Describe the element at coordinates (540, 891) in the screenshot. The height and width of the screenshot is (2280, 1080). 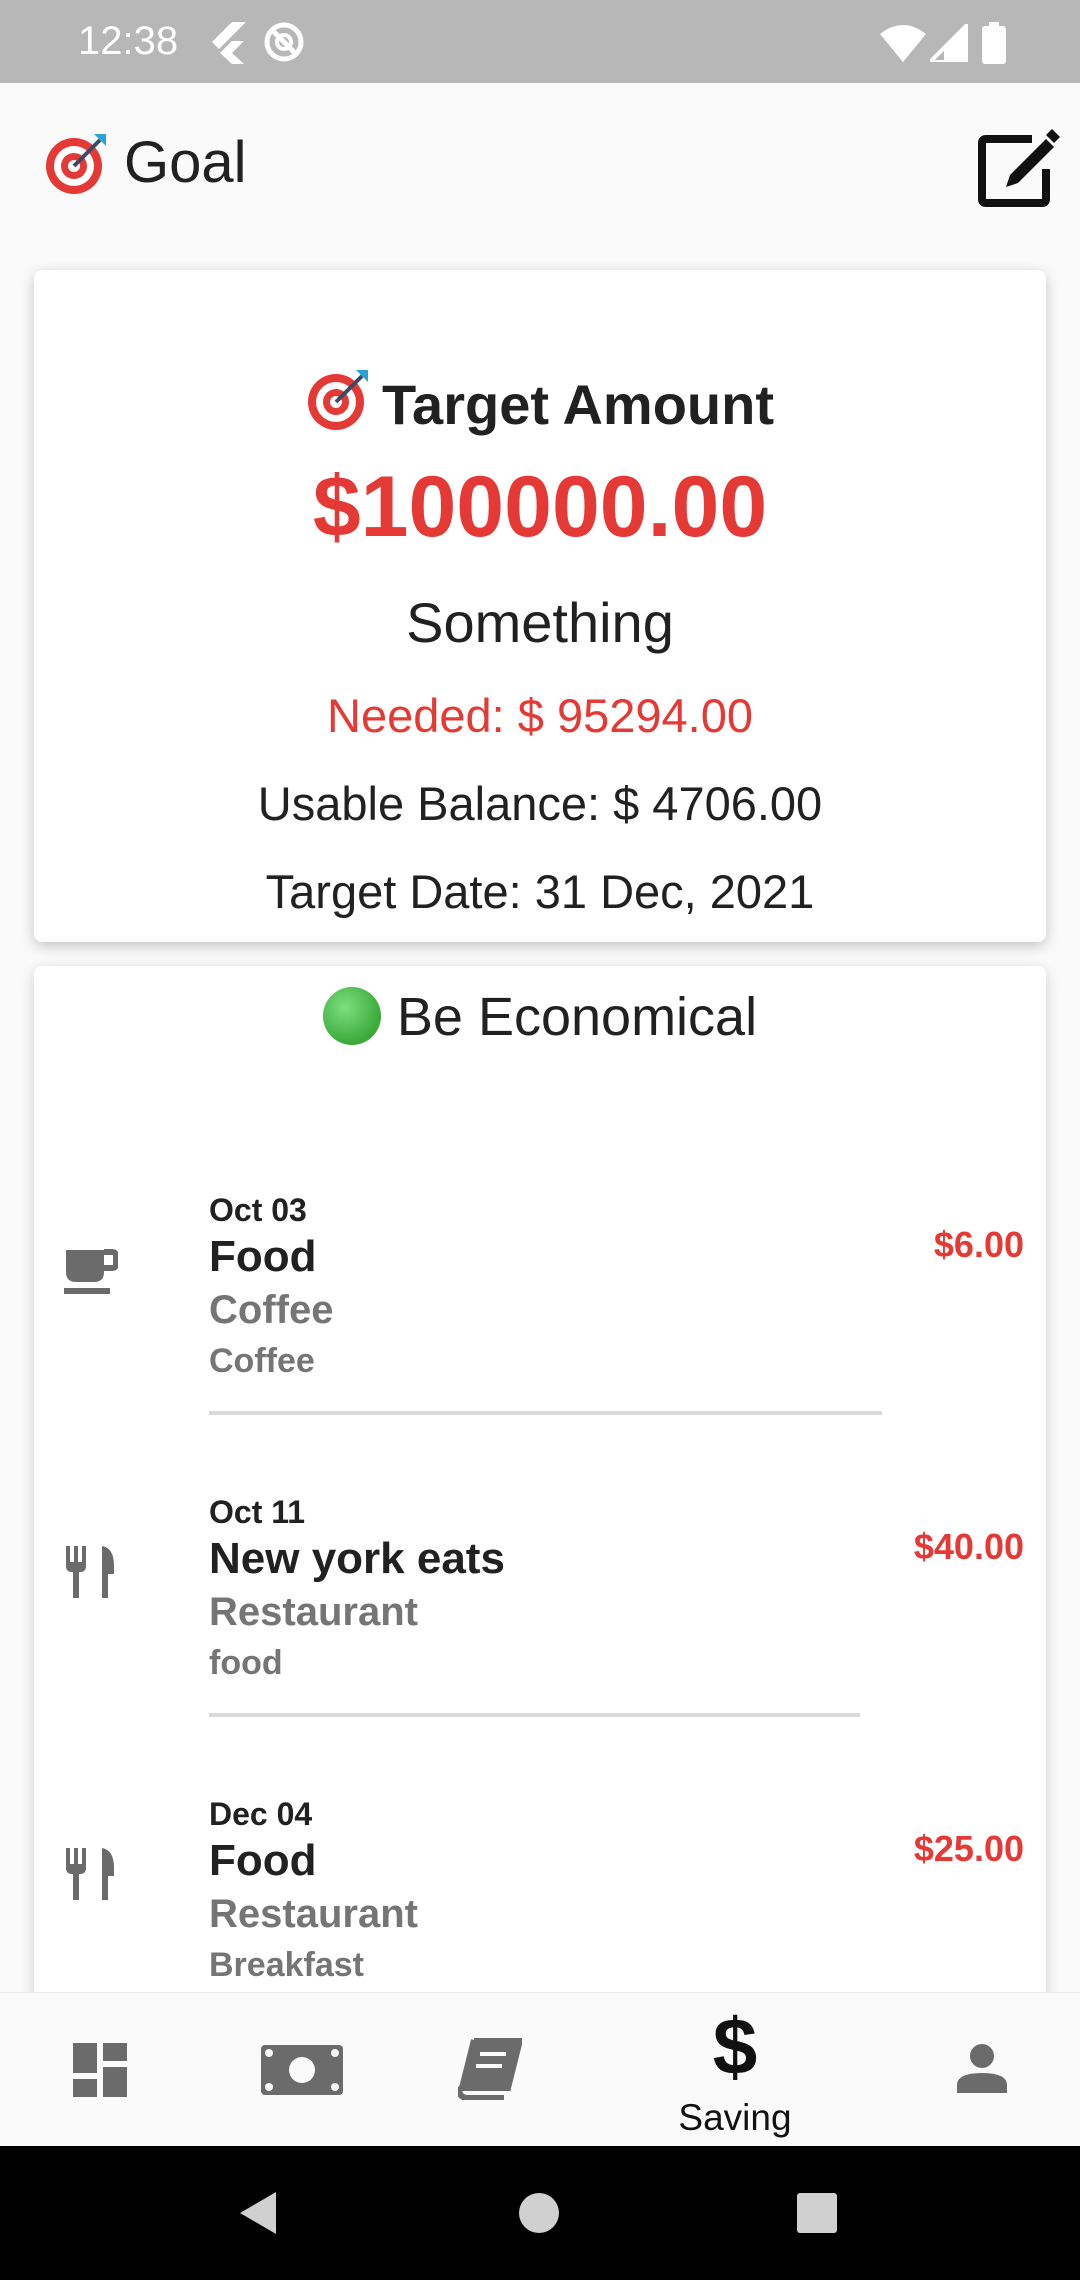
I see `target-date: Target Date: 31 Dec, 2021` at that location.